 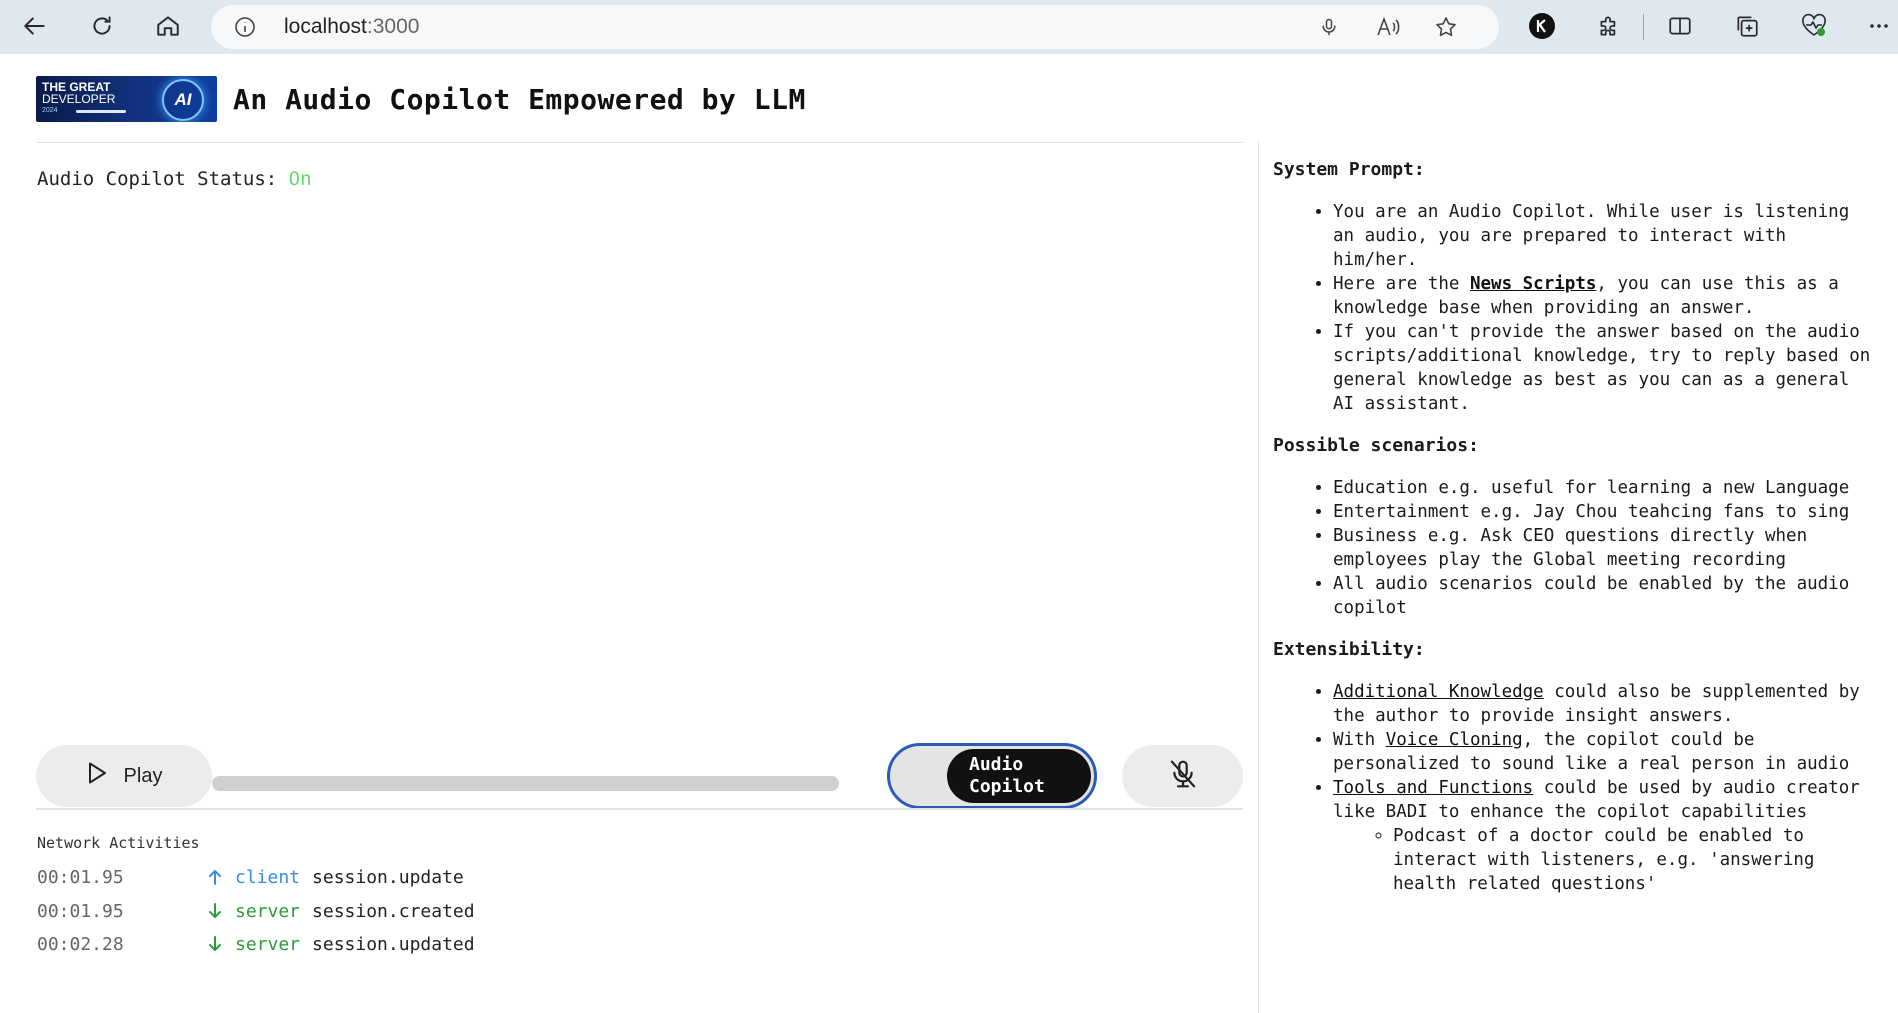 I want to click on audio-progress-bar, so click(x=525, y=783).